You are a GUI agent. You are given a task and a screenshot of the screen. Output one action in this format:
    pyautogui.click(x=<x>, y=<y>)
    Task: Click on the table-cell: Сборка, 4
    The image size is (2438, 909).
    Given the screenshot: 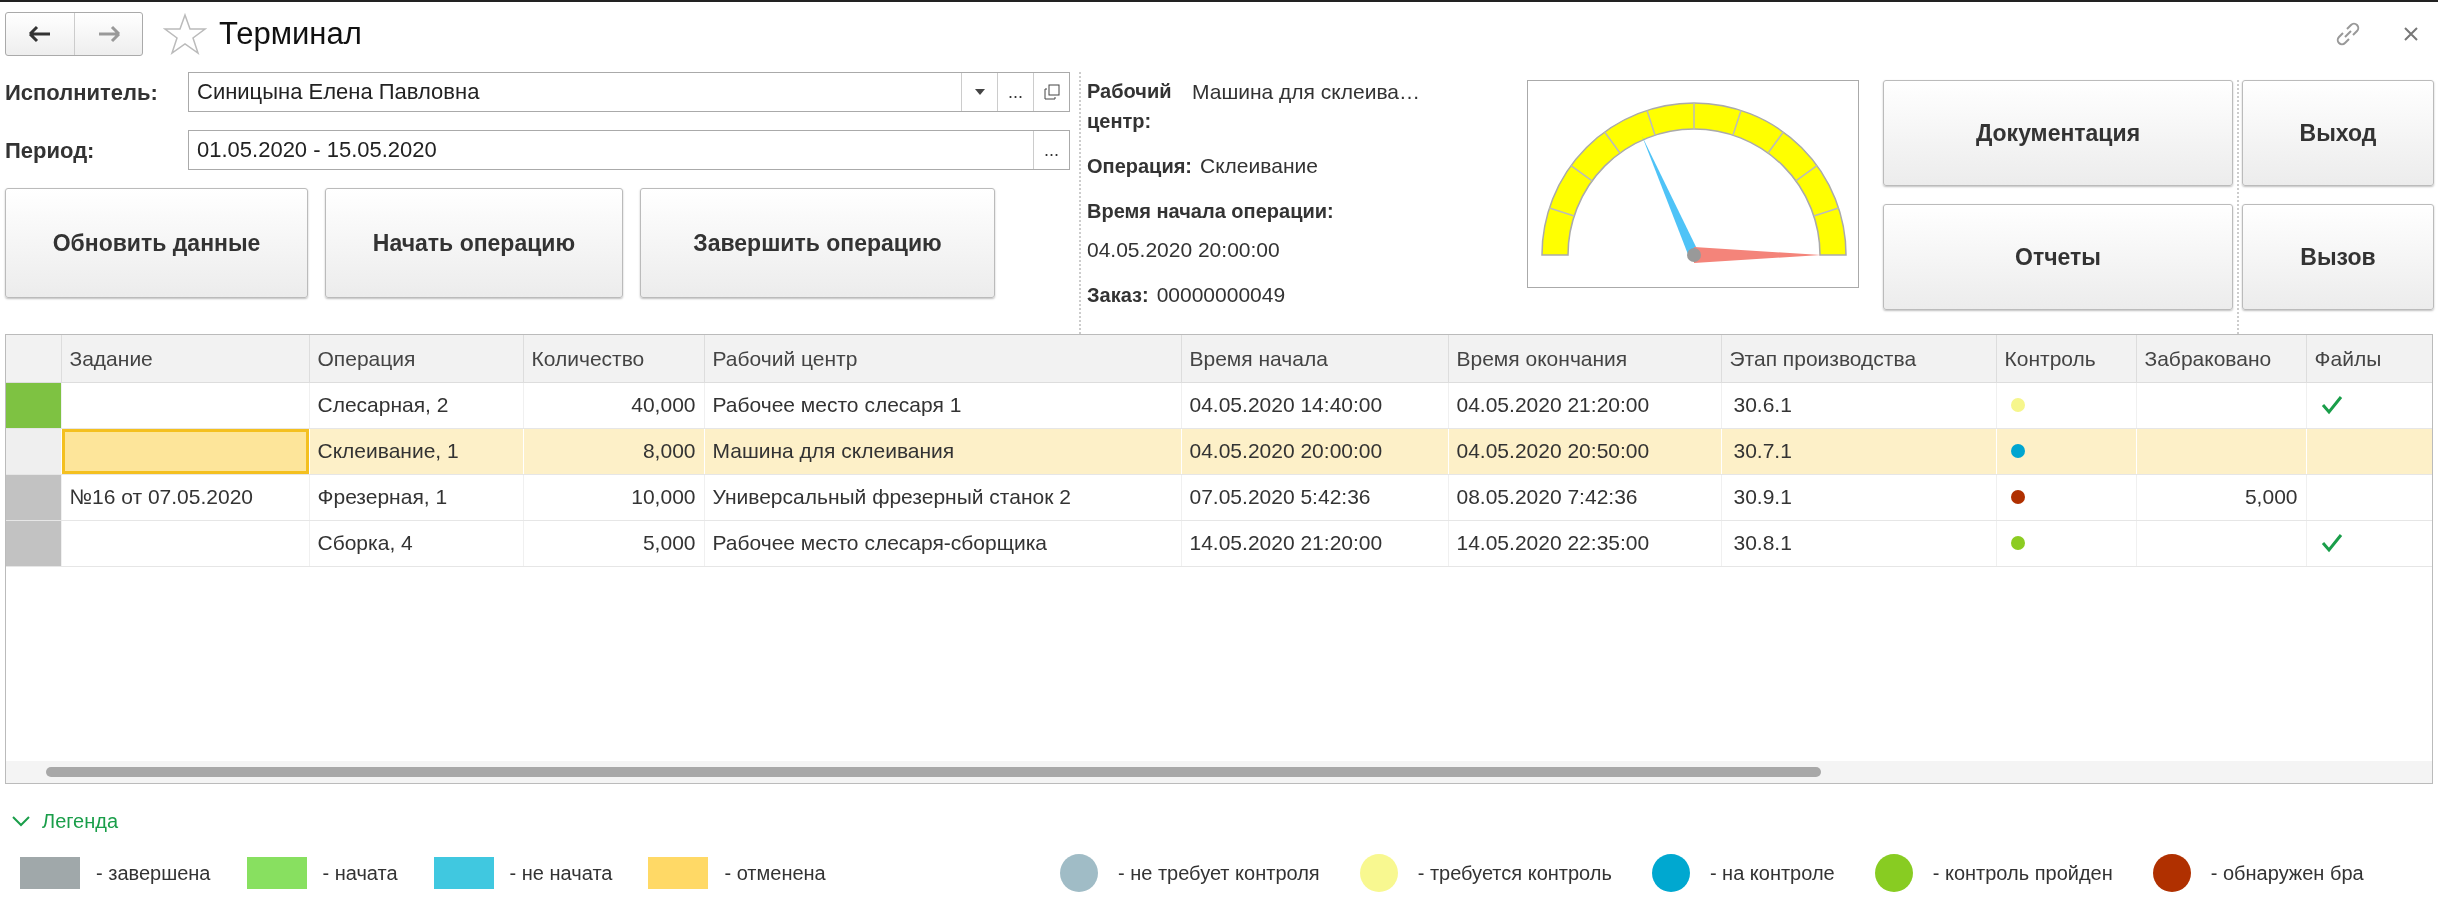 What is the action you would take?
    pyautogui.click(x=416, y=543)
    